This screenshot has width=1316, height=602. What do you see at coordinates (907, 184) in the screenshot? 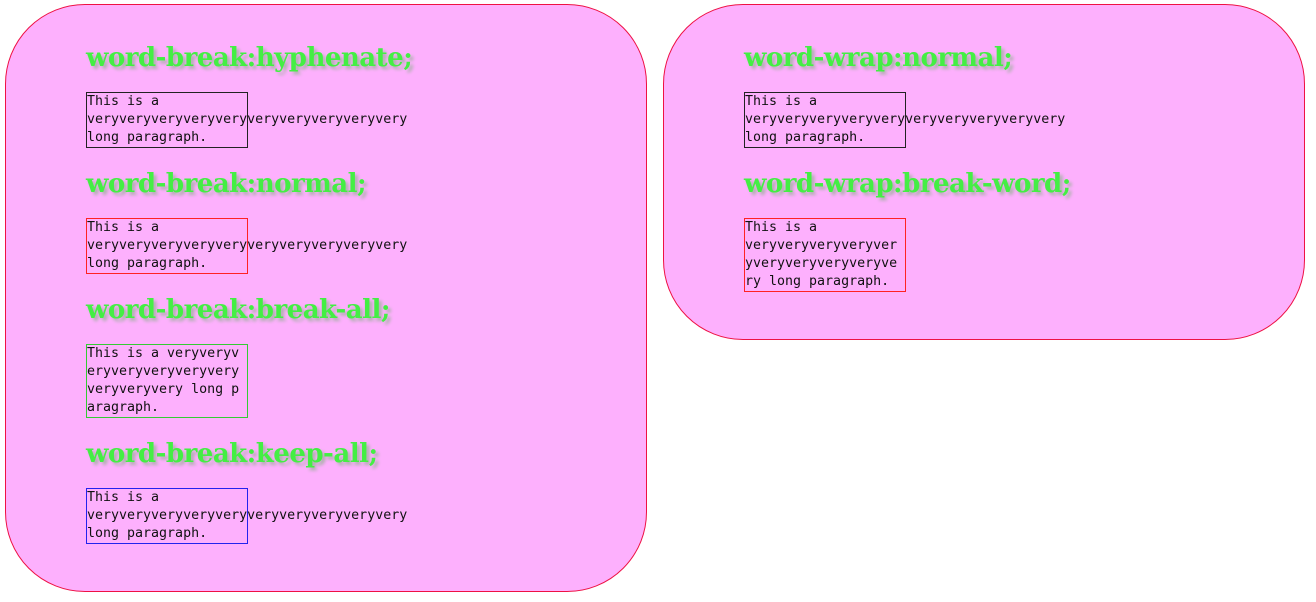
I see `heading-word-wrap-break-word: word-wrap:break-word;` at bounding box center [907, 184].